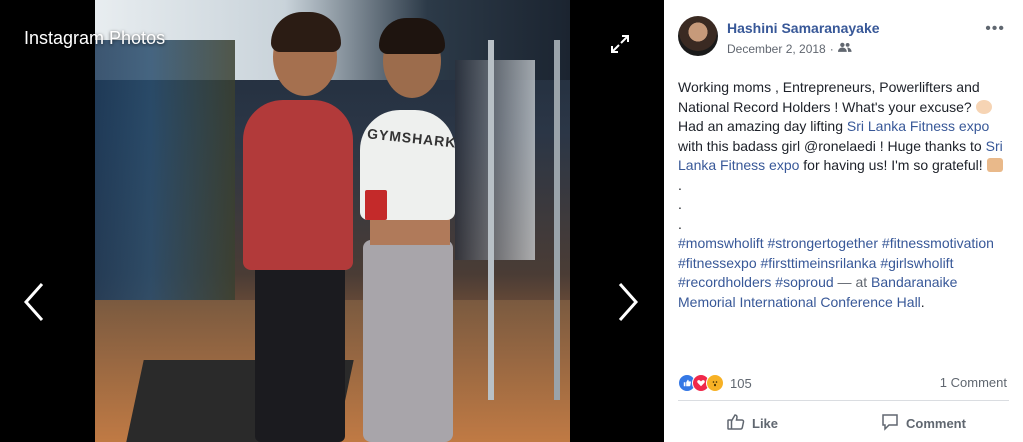  What do you see at coordinates (994, 165) in the screenshot?
I see `pray-emoji-icon` at bounding box center [994, 165].